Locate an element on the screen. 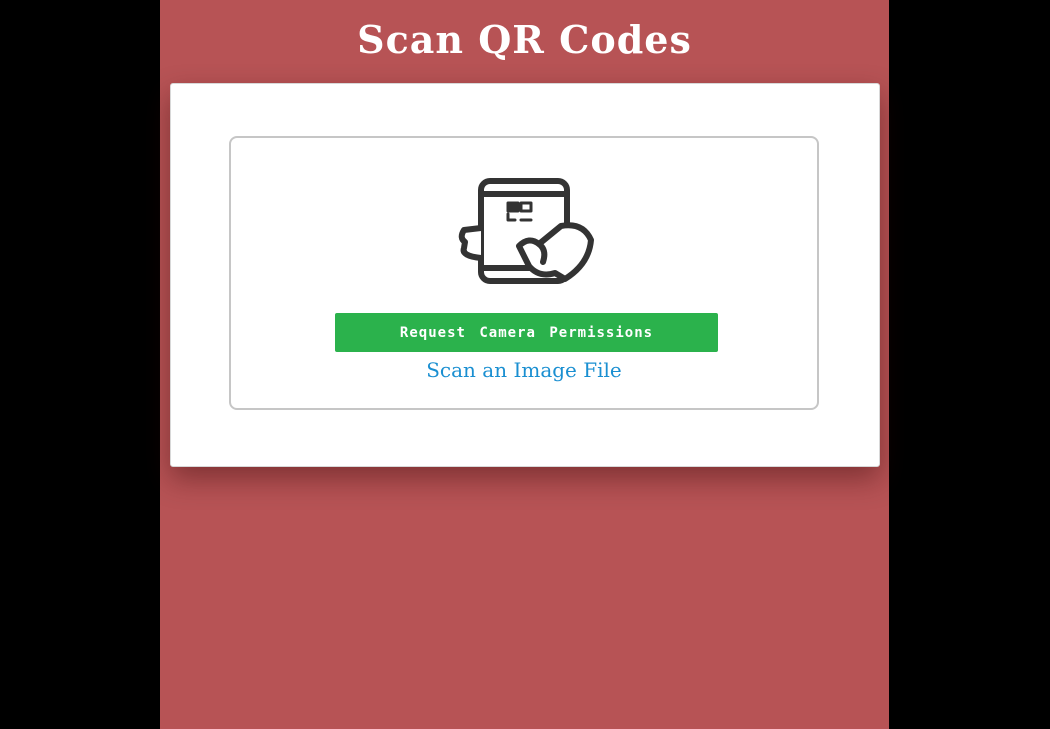  page-title: Scan QR Codes is located at coordinates (524, 39).